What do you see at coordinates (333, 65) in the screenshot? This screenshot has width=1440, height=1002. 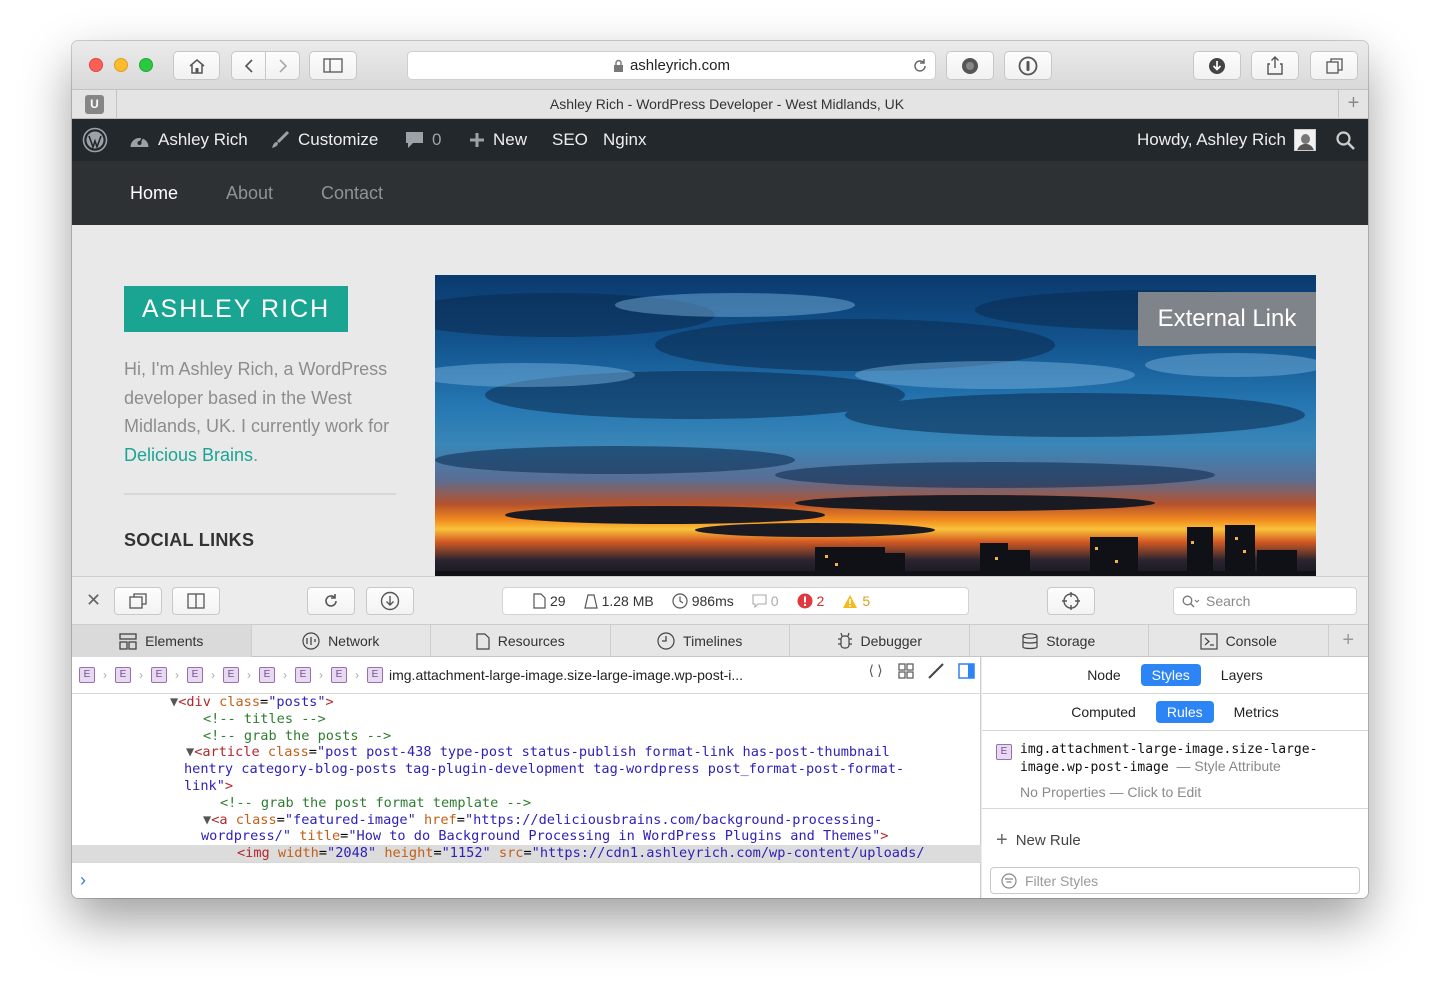 I see `sidebar-toggle-button` at bounding box center [333, 65].